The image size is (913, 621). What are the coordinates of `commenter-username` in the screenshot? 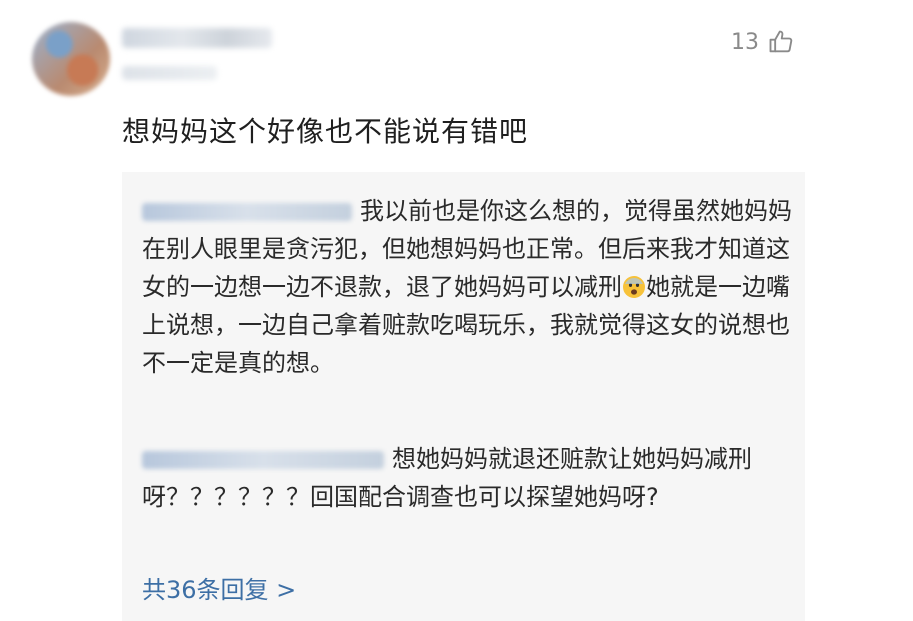 It's located at (197, 38).